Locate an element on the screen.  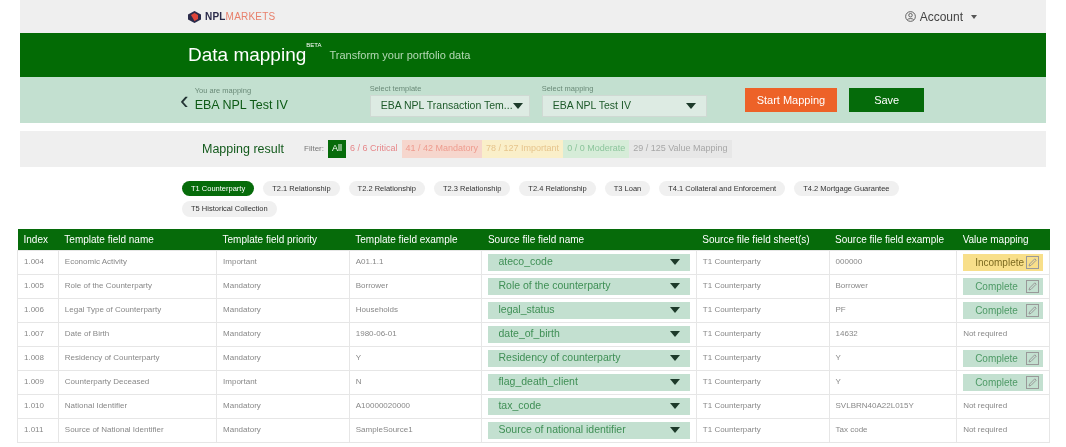
page-title: Data mapping is located at coordinates (247, 54).